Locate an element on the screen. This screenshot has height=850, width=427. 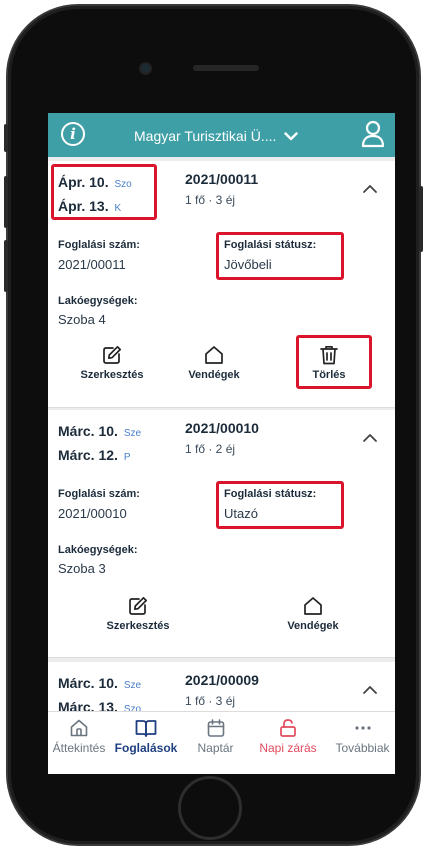
nav-item-calendar: Naptár is located at coordinates (215, 736).